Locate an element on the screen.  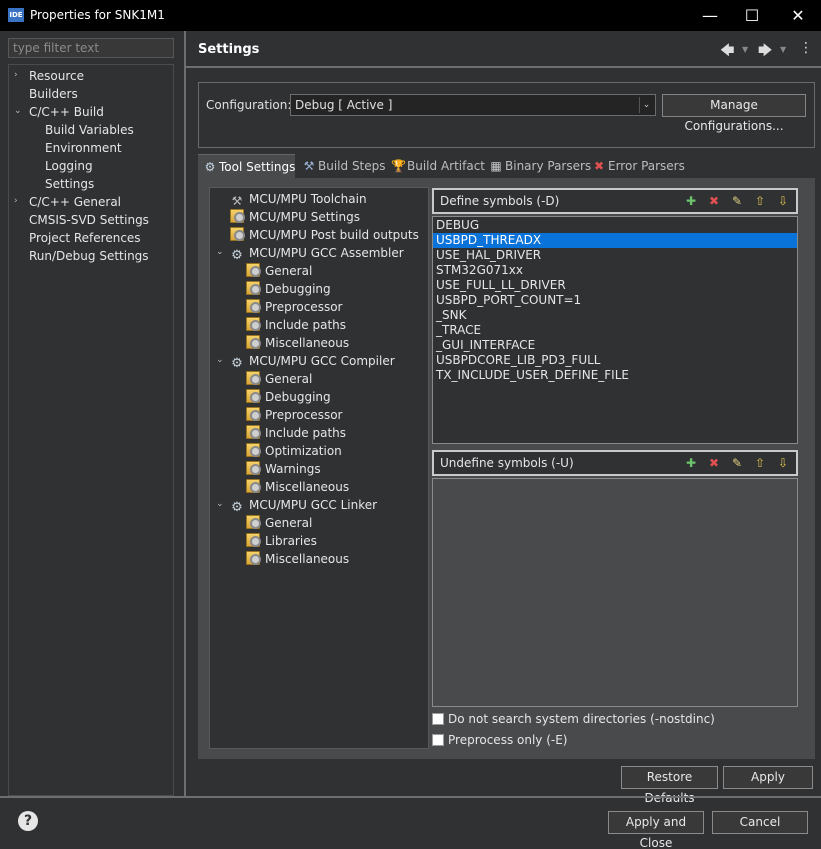
cancel-button: Cancel is located at coordinates (760, 822).